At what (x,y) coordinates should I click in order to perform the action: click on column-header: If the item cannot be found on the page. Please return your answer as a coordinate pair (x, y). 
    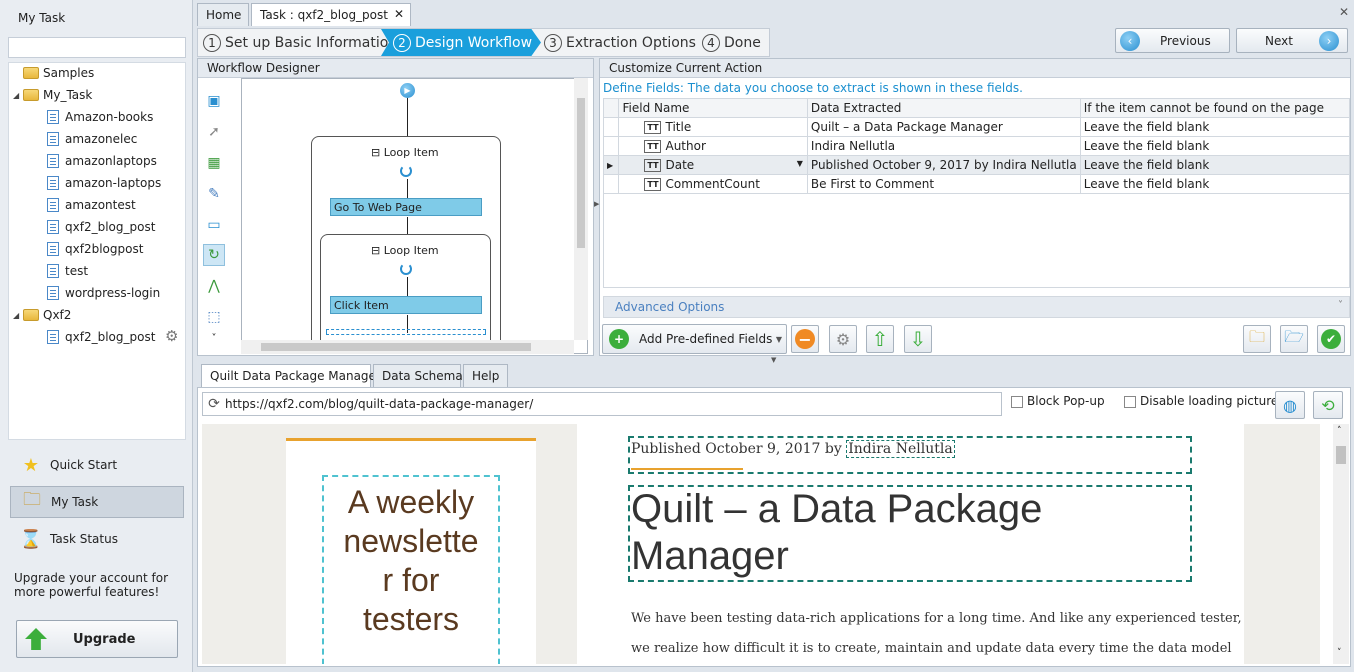
    Looking at the image, I should click on (1215, 108).